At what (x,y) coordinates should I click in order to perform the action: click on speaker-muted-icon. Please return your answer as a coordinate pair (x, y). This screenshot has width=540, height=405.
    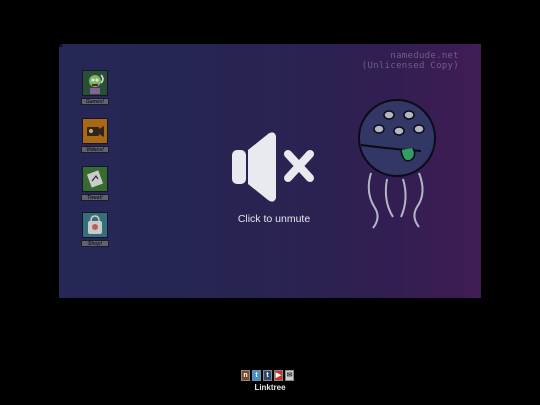
    Looking at the image, I should click on (273, 167).